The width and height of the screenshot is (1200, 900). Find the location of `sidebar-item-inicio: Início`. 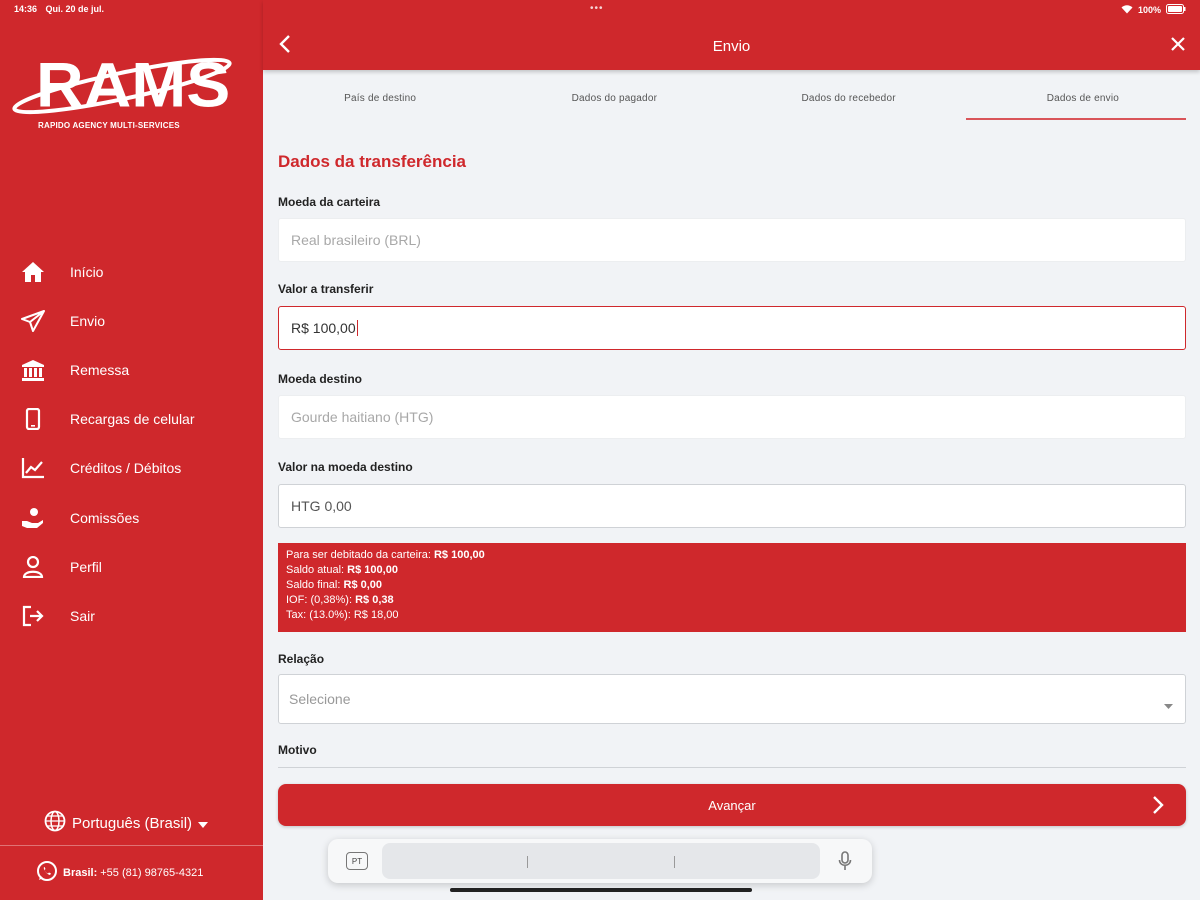

sidebar-item-inicio: Início is located at coordinates (131, 271).